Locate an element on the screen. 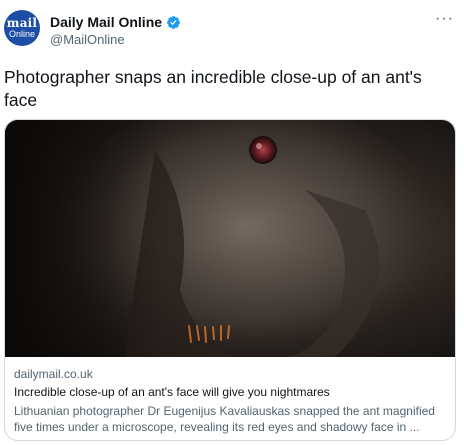 This screenshot has width=464, height=445. avatar-logo-subtext: Online is located at coordinates (21, 34).